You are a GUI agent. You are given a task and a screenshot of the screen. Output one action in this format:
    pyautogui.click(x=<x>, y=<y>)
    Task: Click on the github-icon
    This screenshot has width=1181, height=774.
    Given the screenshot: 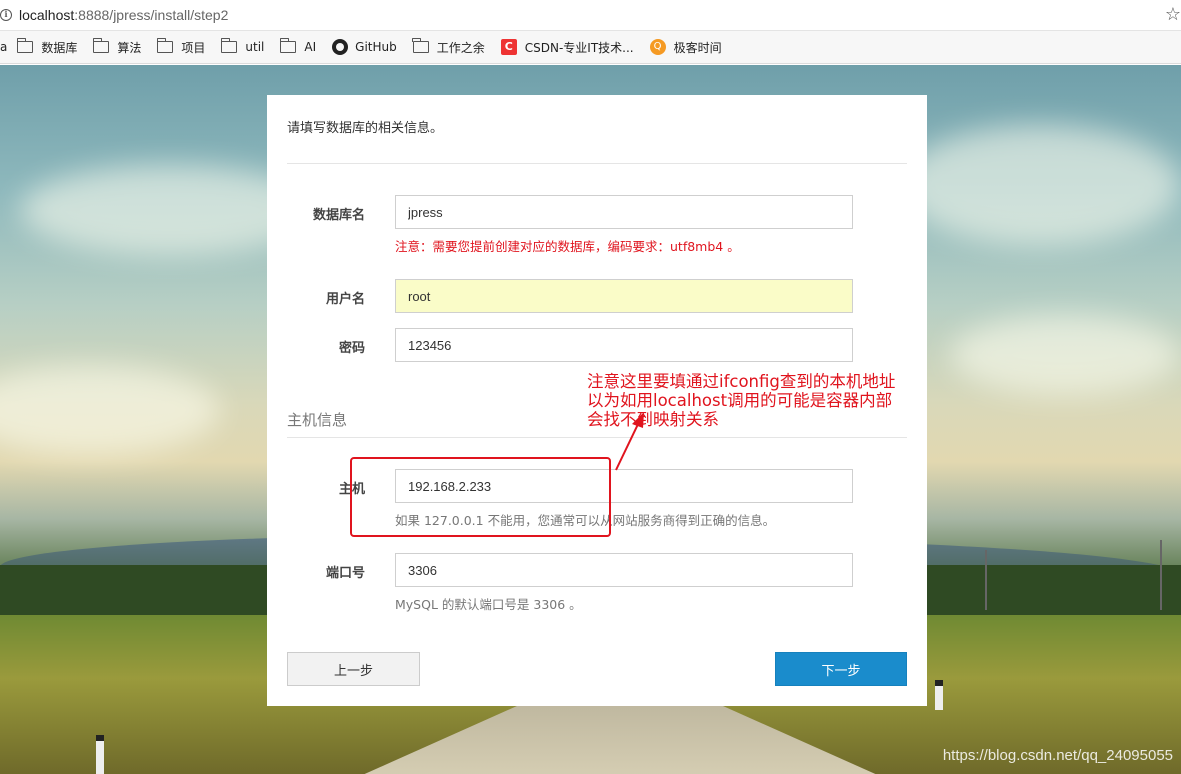 What is the action you would take?
    pyautogui.click(x=340, y=47)
    